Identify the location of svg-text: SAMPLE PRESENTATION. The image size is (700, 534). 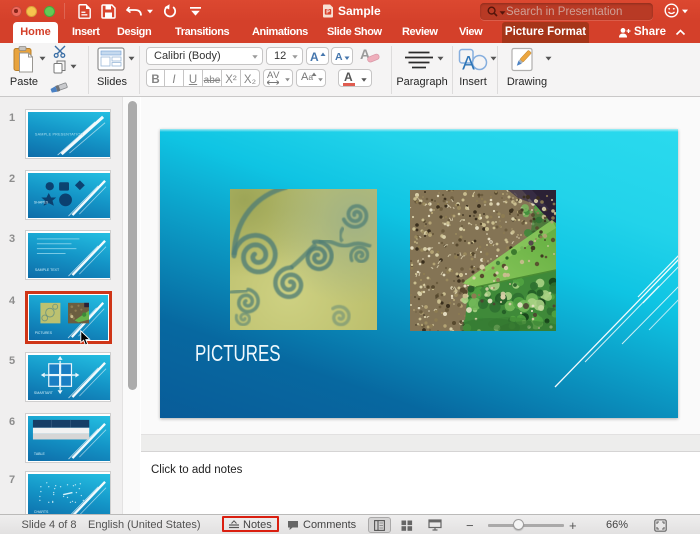
(59, 134).